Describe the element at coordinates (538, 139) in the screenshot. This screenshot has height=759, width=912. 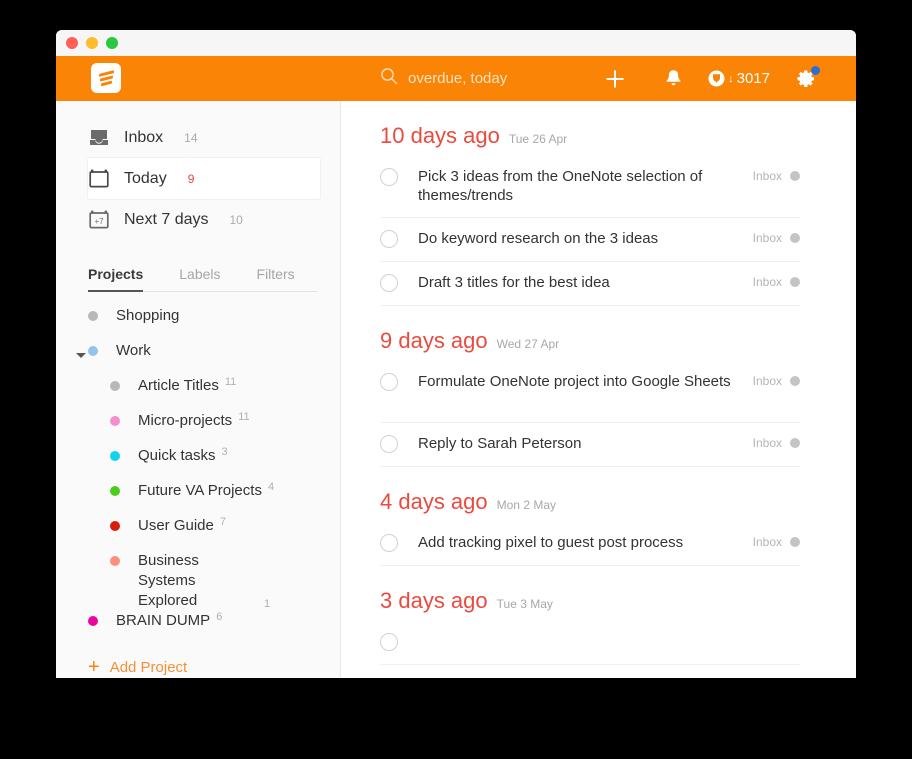
I see `task-group-date: Tue 26 Apr` at that location.